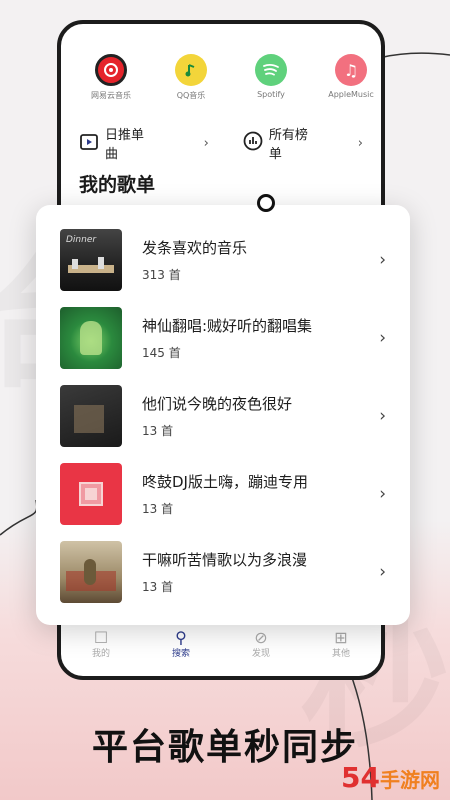 The height and width of the screenshot is (800, 450). What do you see at coordinates (125, 145) in the screenshot?
I see `daily-recommend-label: 日推单曲` at bounding box center [125, 145].